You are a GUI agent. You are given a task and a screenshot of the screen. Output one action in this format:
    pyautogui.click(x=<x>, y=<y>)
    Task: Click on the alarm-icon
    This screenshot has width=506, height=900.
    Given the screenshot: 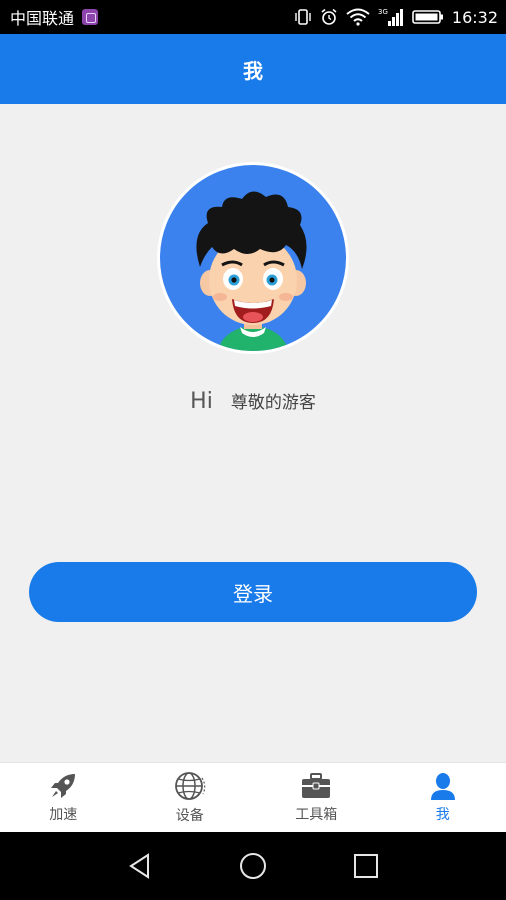 What is the action you would take?
    pyautogui.click(x=329, y=17)
    